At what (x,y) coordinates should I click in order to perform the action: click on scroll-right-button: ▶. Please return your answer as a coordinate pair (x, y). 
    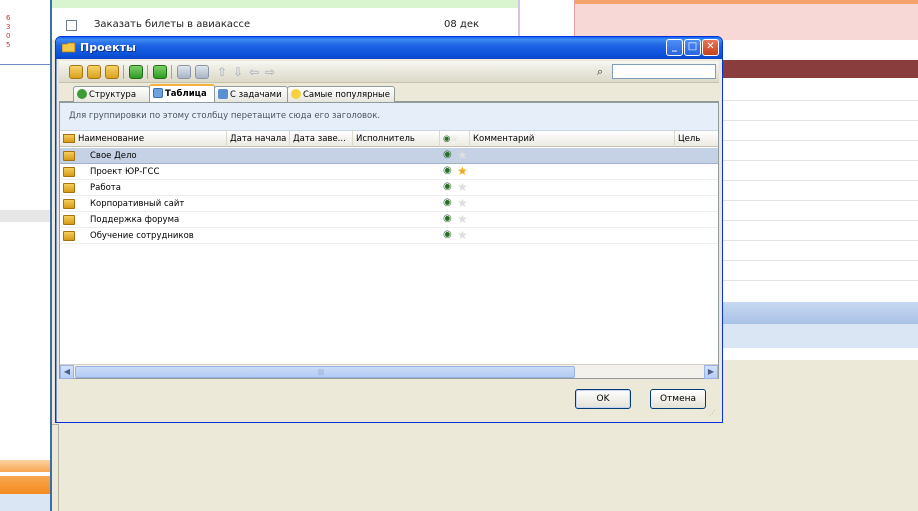
    Looking at the image, I should click on (711, 372).